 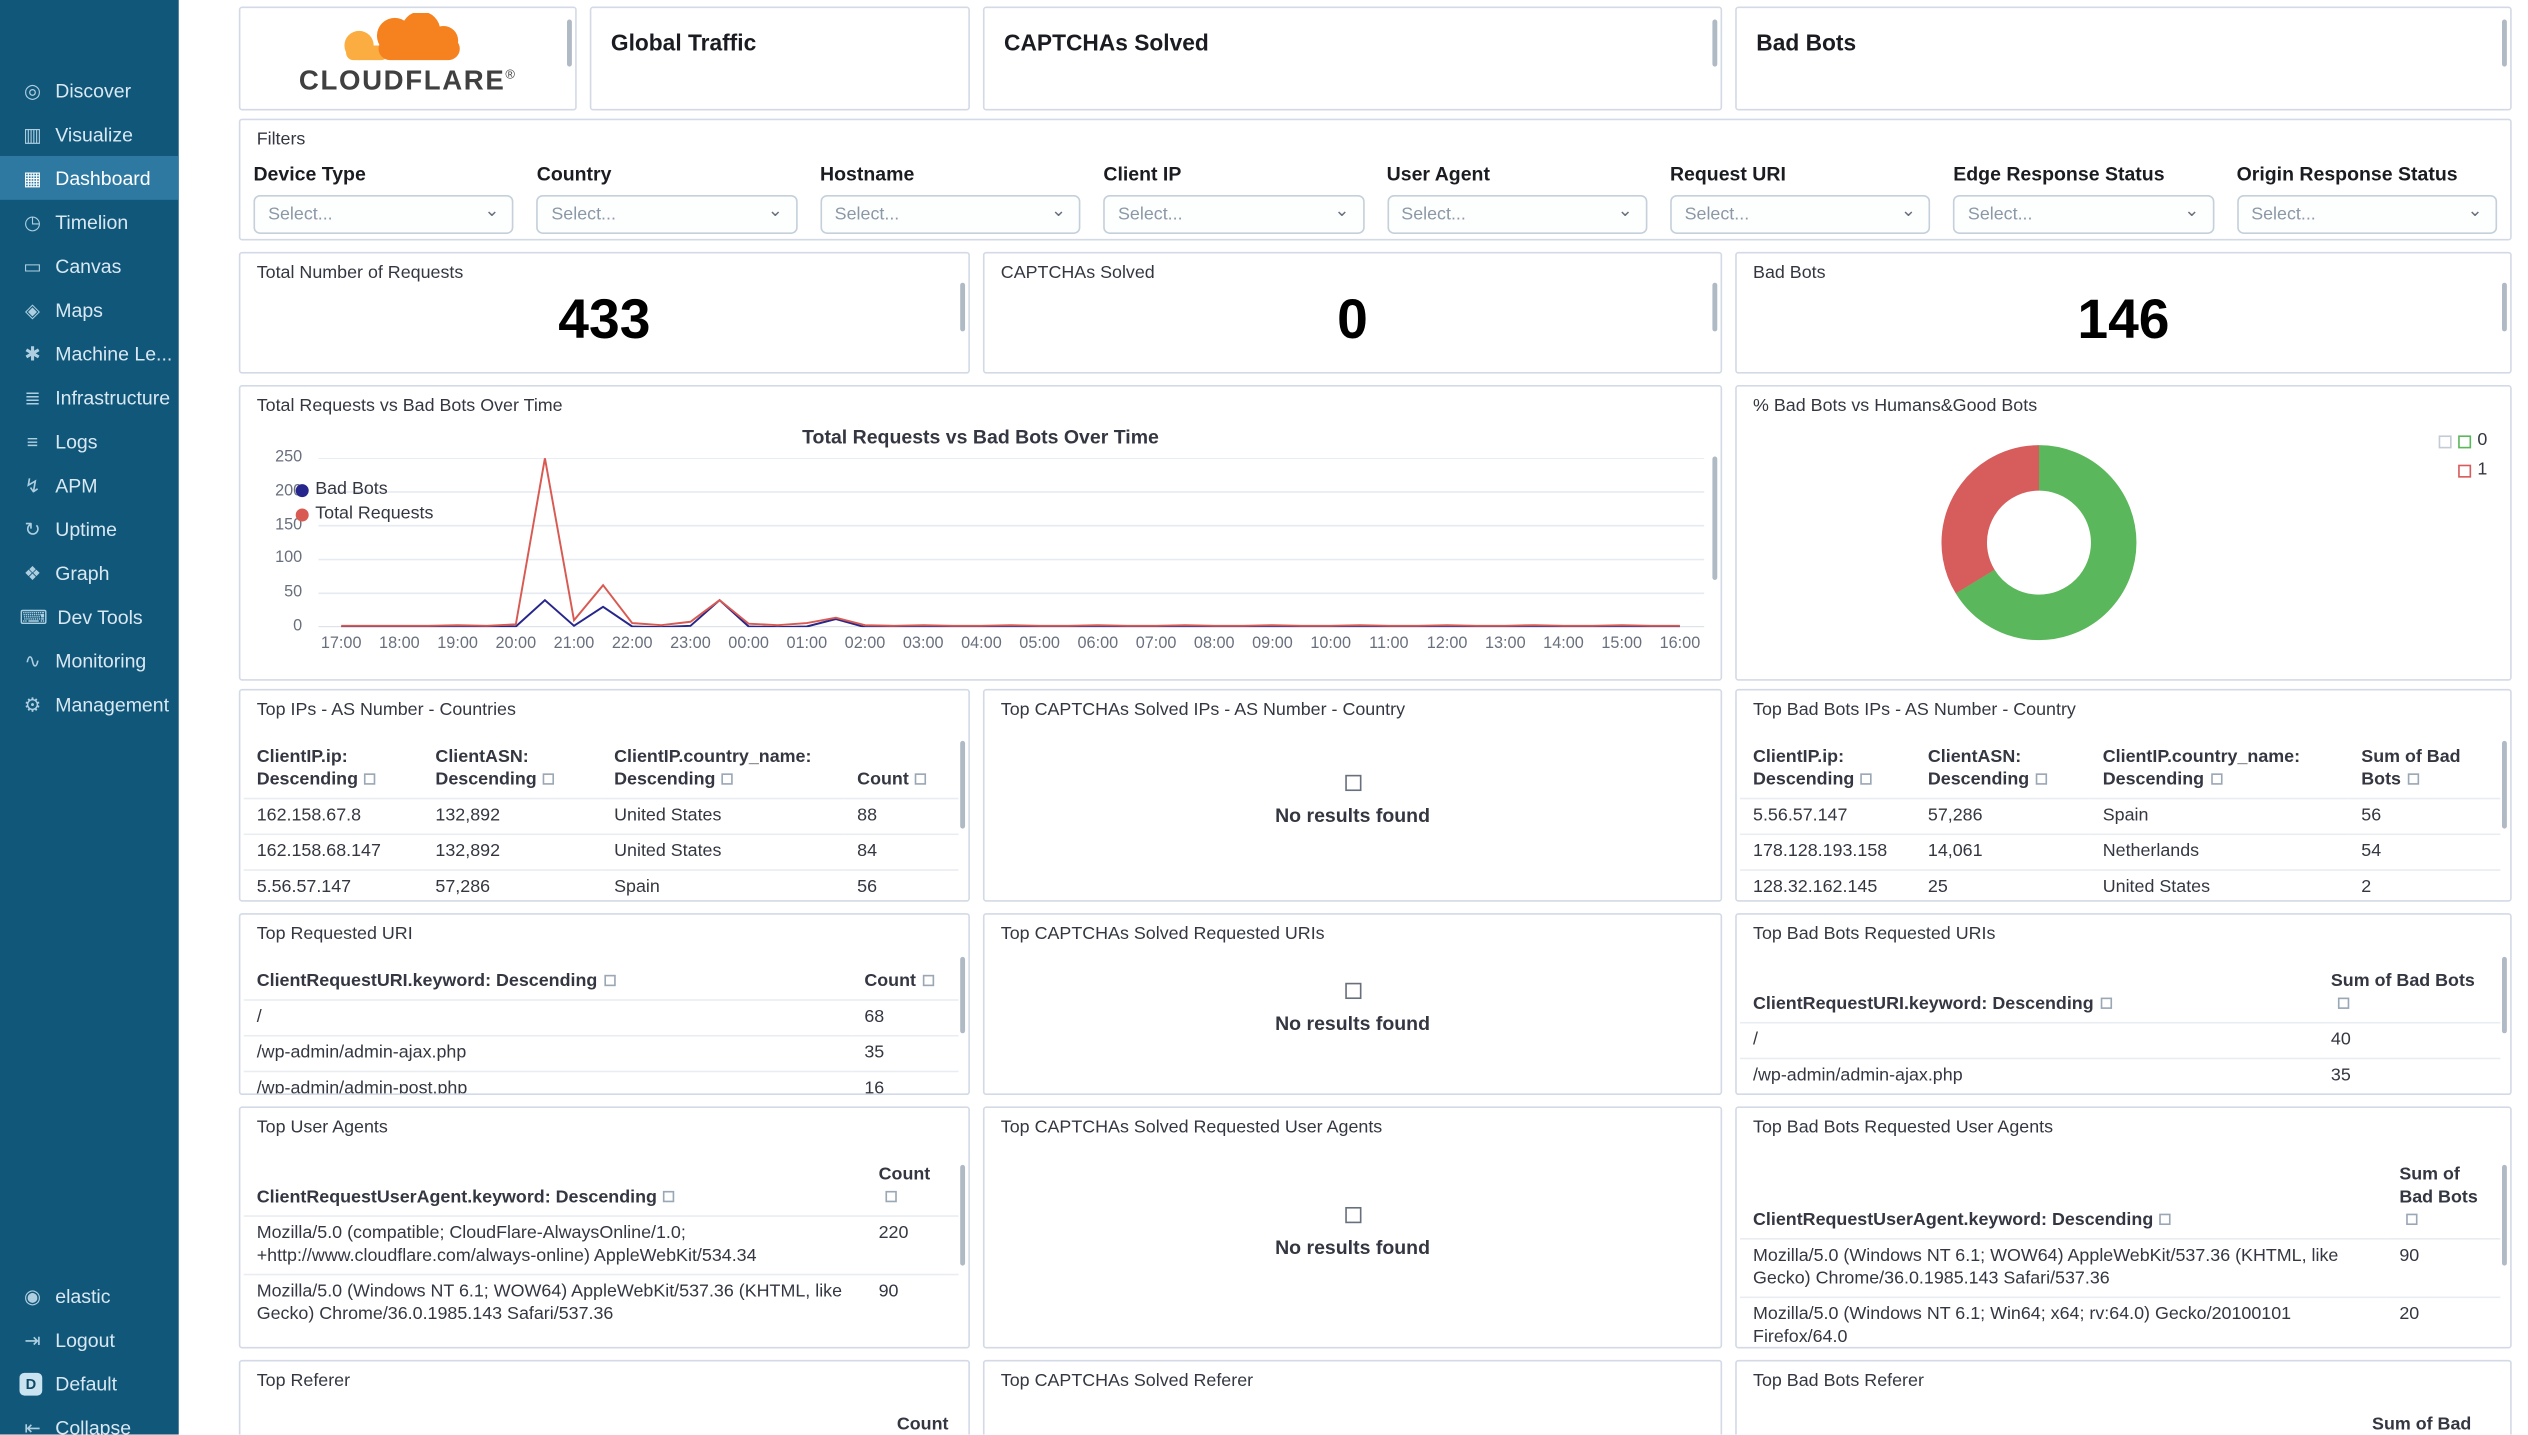 What do you see at coordinates (386, 710) in the screenshot?
I see `panel-title: Top IPs - AS Number - Countries` at bounding box center [386, 710].